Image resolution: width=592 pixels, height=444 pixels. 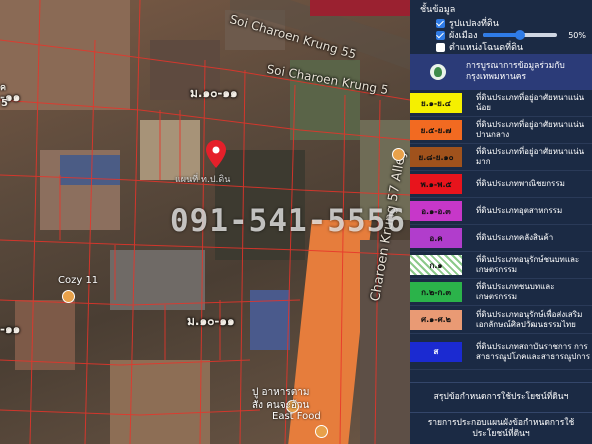 I want to click on legend-swatch: ก.๒-ก.๓, so click(x=436, y=292).